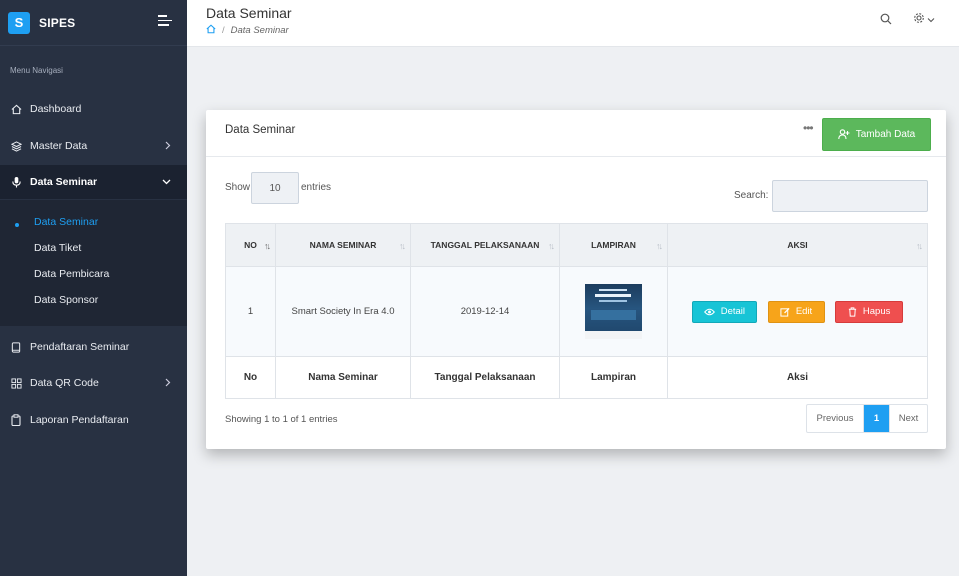  I want to click on settings-dropdown, so click(924, 19).